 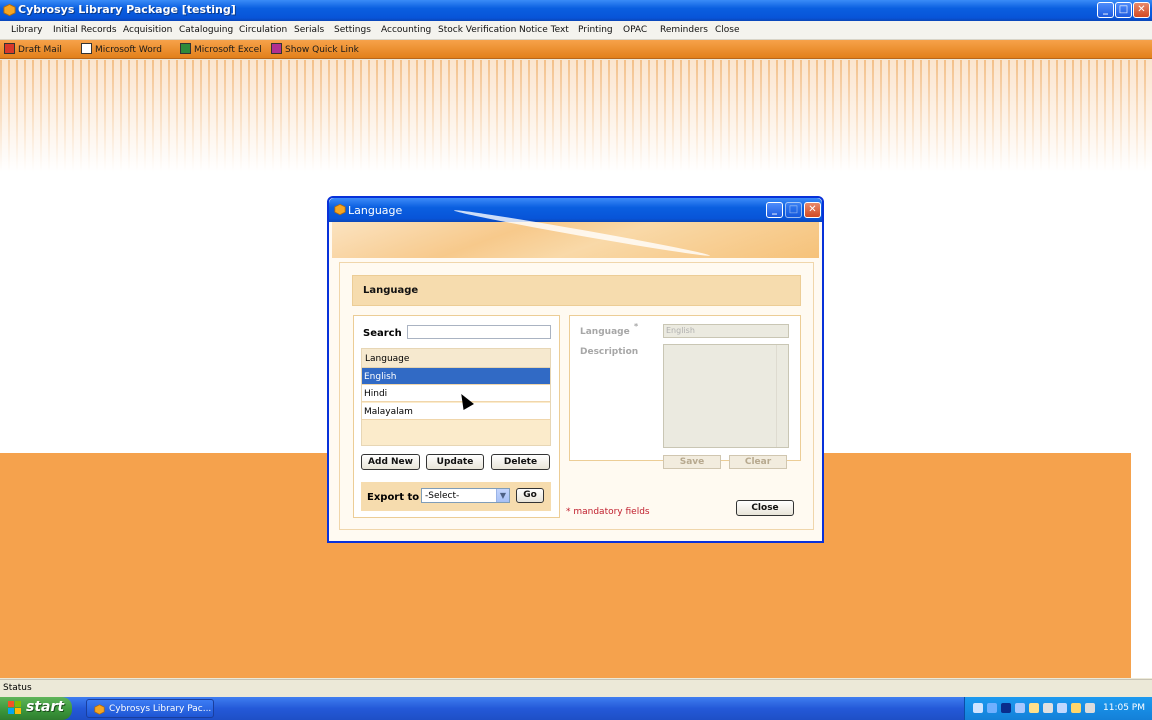 I want to click on word-icon, so click(x=86, y=48).